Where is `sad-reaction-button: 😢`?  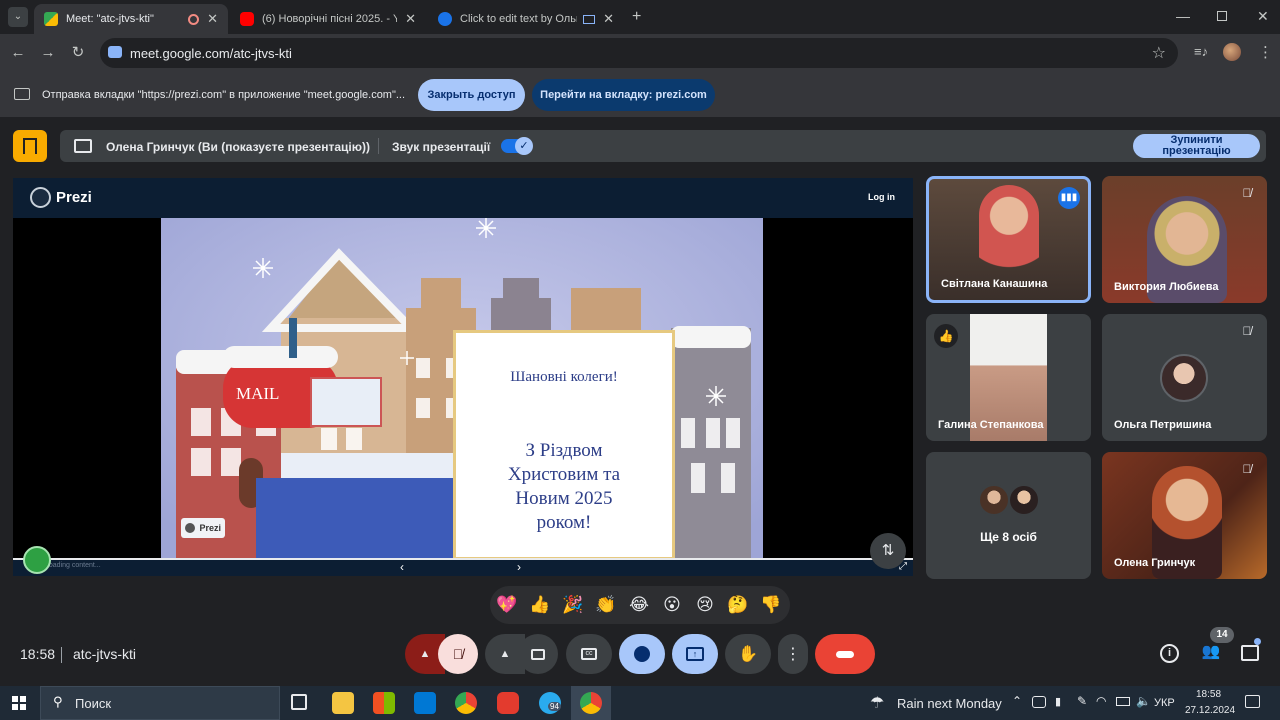
sad-reaction-button: 😢 is located at coordinates (705, 605).